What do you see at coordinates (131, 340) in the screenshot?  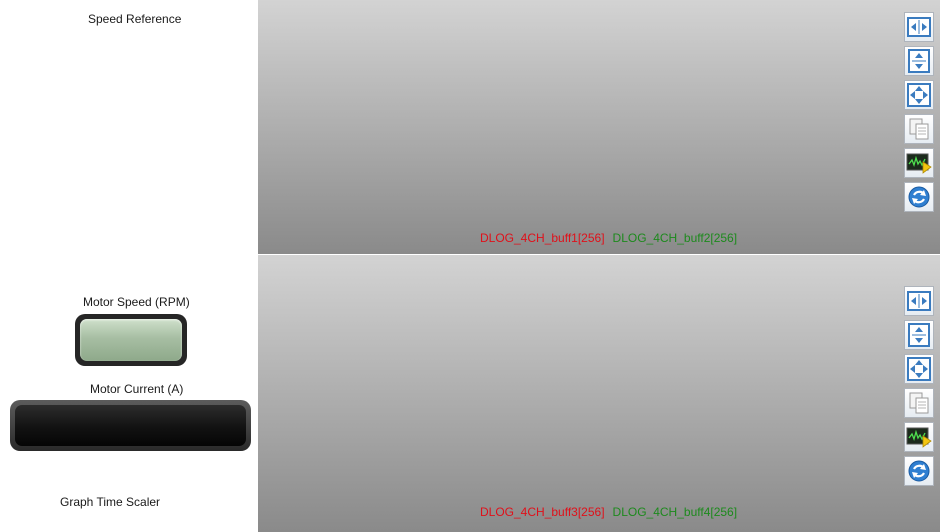 I see `motor-speed-indicator` at bounding box center [131, 340].